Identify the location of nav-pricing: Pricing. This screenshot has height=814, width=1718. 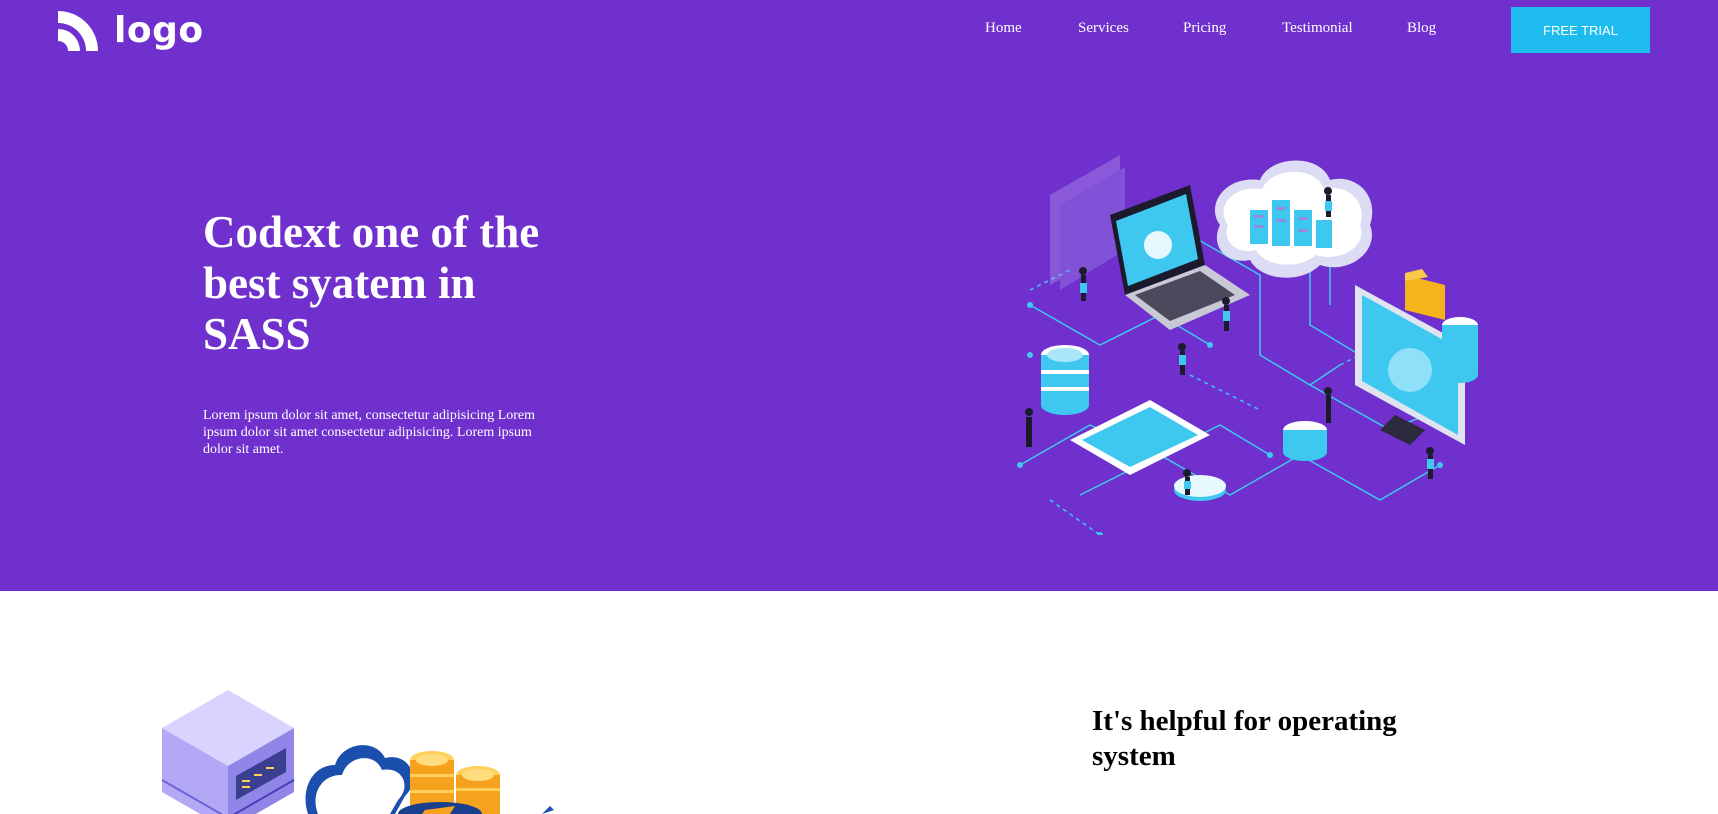
(1204, 28).